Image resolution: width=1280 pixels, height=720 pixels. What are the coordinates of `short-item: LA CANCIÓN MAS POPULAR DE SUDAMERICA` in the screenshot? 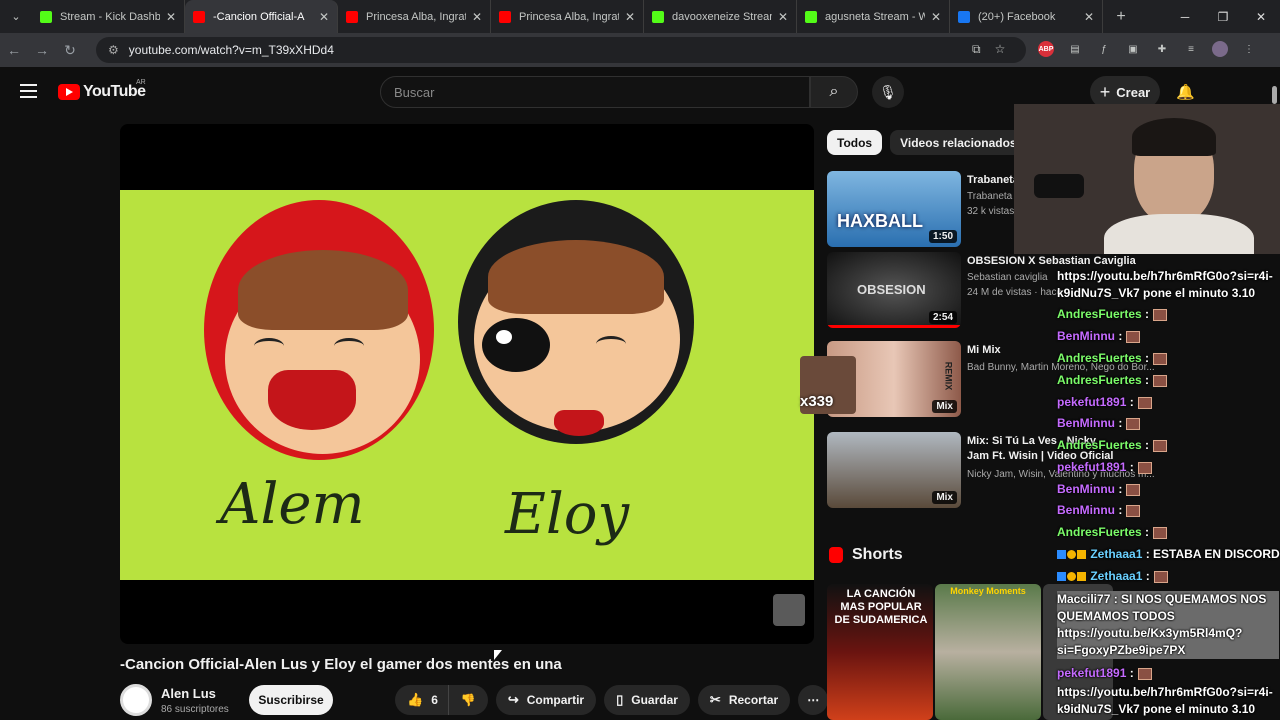 It's located at (880, 652).